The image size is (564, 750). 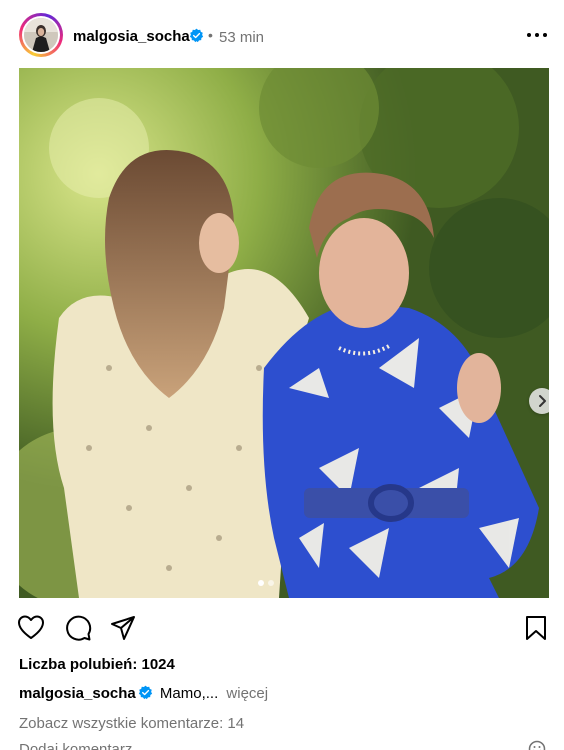 I want to click on chevron-right-icon, so click(x=542, y=401).